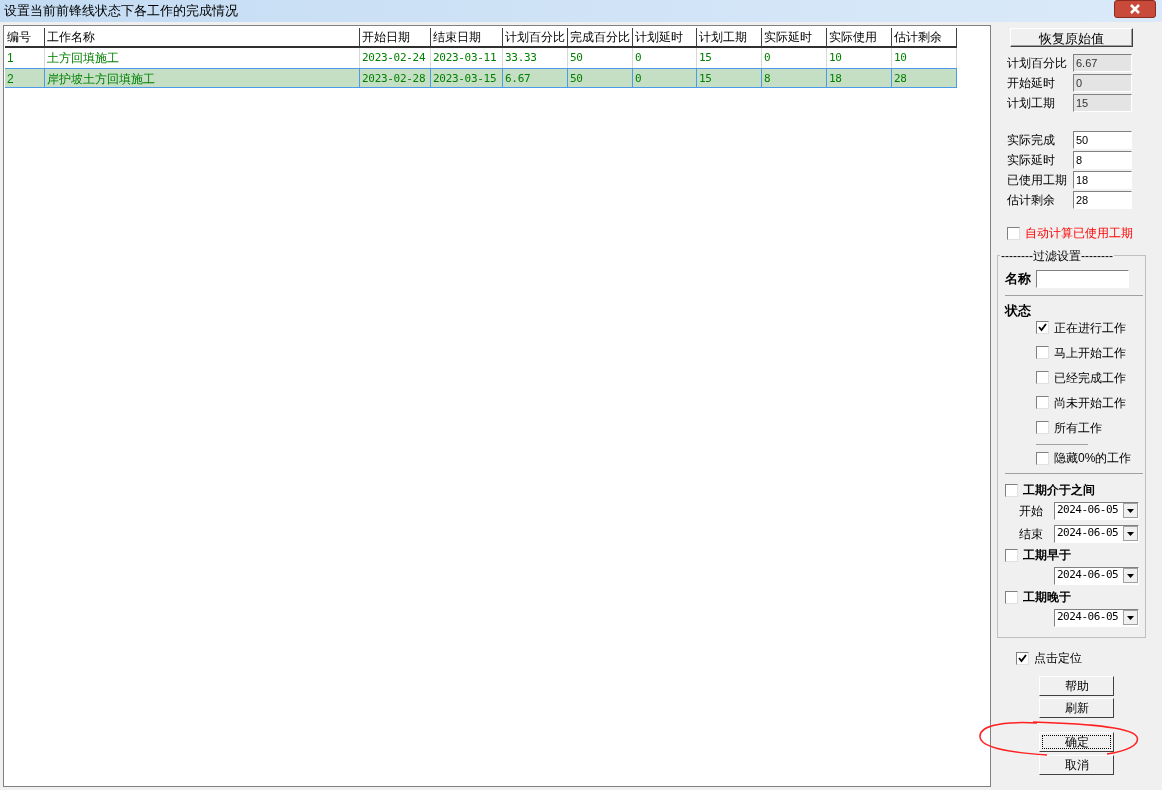 Image resolution: width=1162 pixels, height=790 pixels. What do you see at coordinates (467, 58) in the screenshot?
I see `table-cell: 2023-03-11` at bounding box center [467, 58].